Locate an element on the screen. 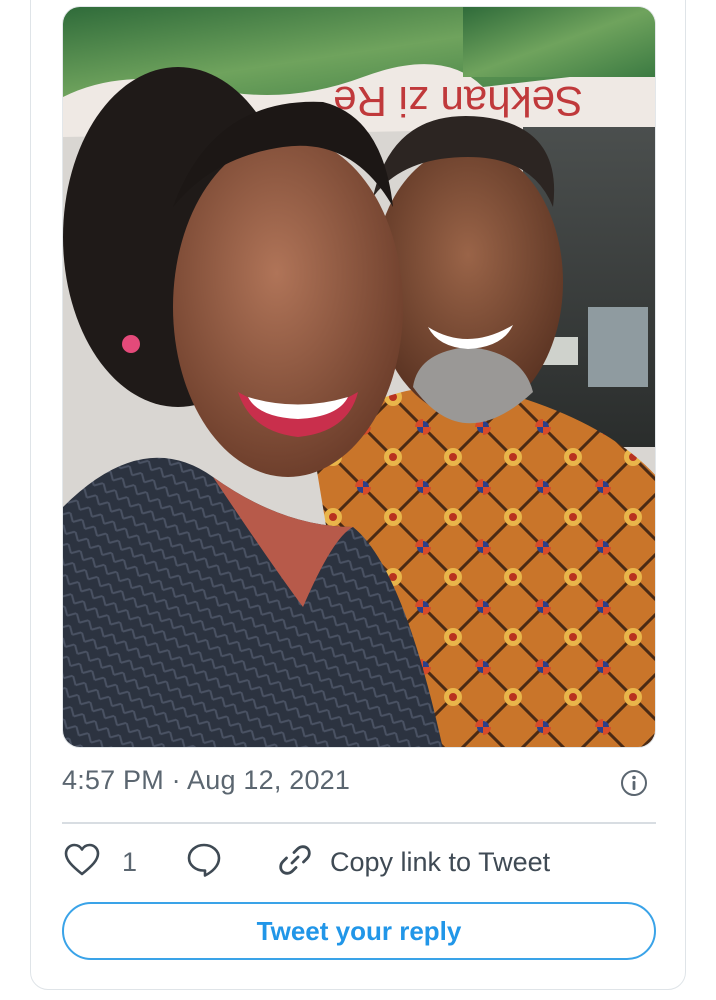 This screenshot has width=716, height=1000. heart-icon is located at coordinates (82, 862).